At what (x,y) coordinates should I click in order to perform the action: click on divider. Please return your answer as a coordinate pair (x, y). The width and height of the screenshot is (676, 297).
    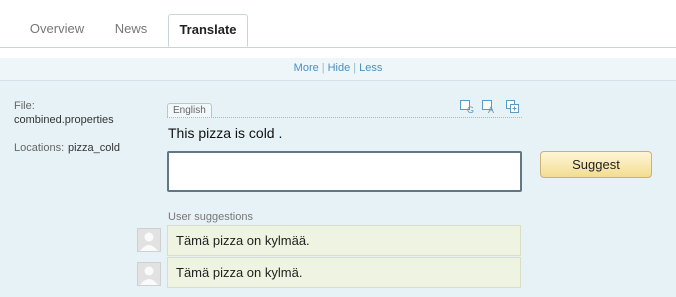
    Looking at the image, I should click on (344, 117).